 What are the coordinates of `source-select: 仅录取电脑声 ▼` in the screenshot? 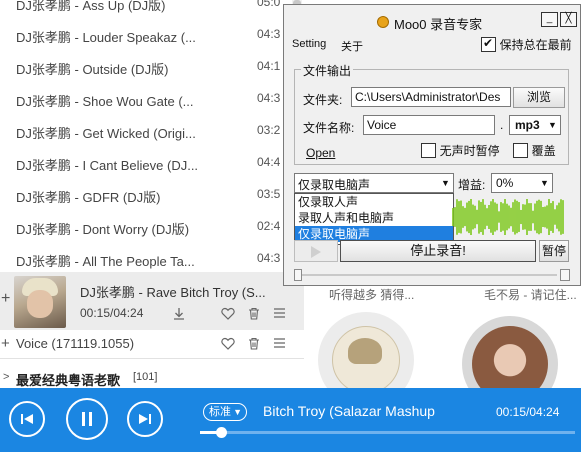 It's located at (374, 183).